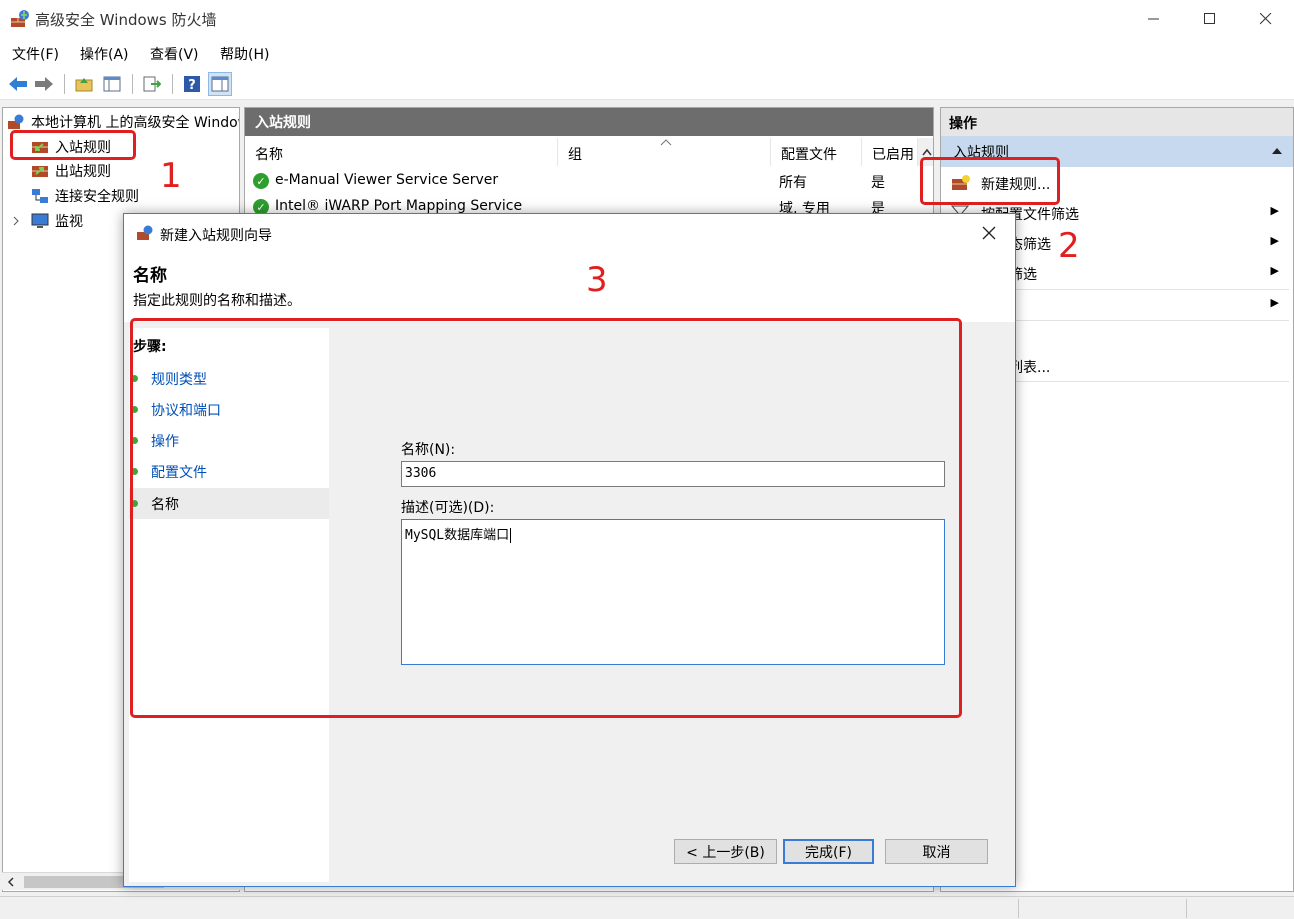 This screenshot has width=1294, height=919. Describe the element at coordinates (647, 19) in the screenshot. I see `title-bar: 高级安全 Windows 防火墙` at that location.